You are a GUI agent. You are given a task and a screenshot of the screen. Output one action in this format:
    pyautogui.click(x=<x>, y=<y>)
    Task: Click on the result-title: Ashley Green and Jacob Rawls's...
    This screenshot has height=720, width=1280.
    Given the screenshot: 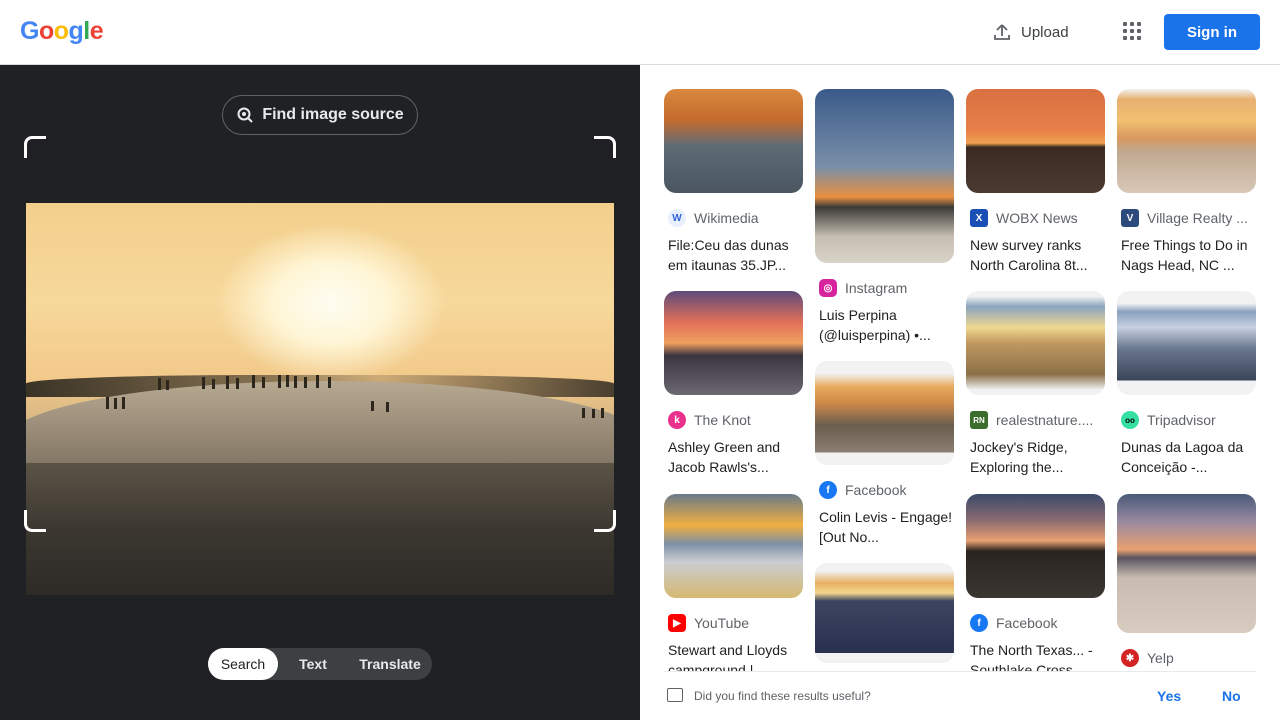 What is the action you would take?
    pyautogui.click(x=735, y=457)
    